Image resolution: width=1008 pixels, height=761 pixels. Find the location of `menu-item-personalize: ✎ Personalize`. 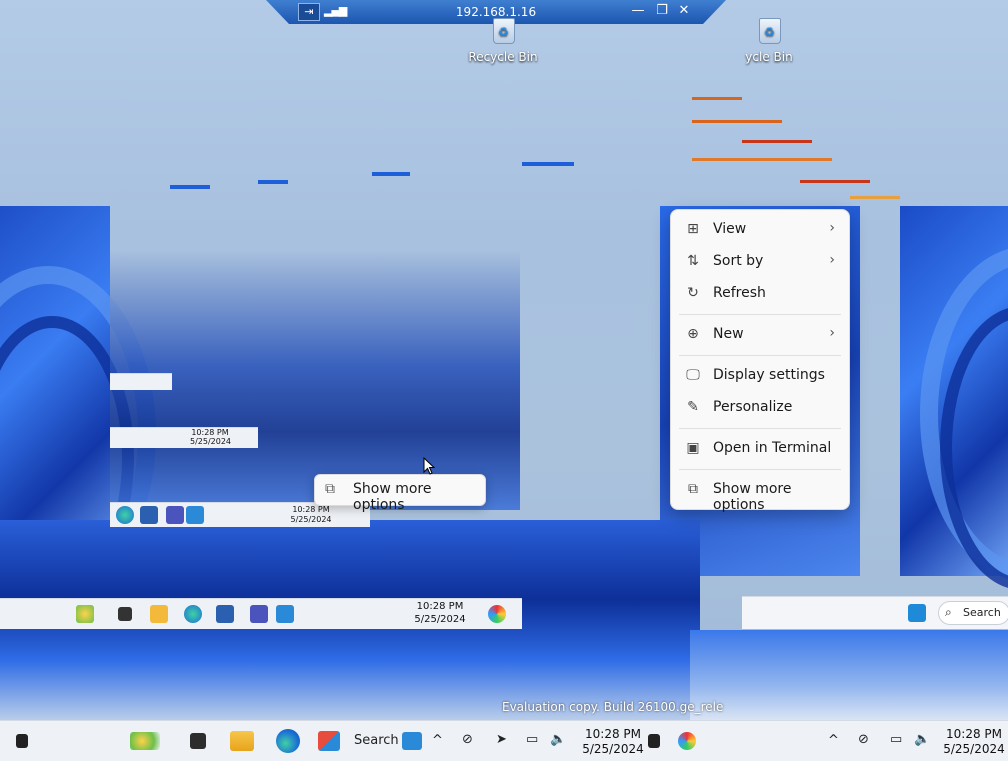

menu-item-personalize: ✎ Personalize is located at coordinates (760, 407).